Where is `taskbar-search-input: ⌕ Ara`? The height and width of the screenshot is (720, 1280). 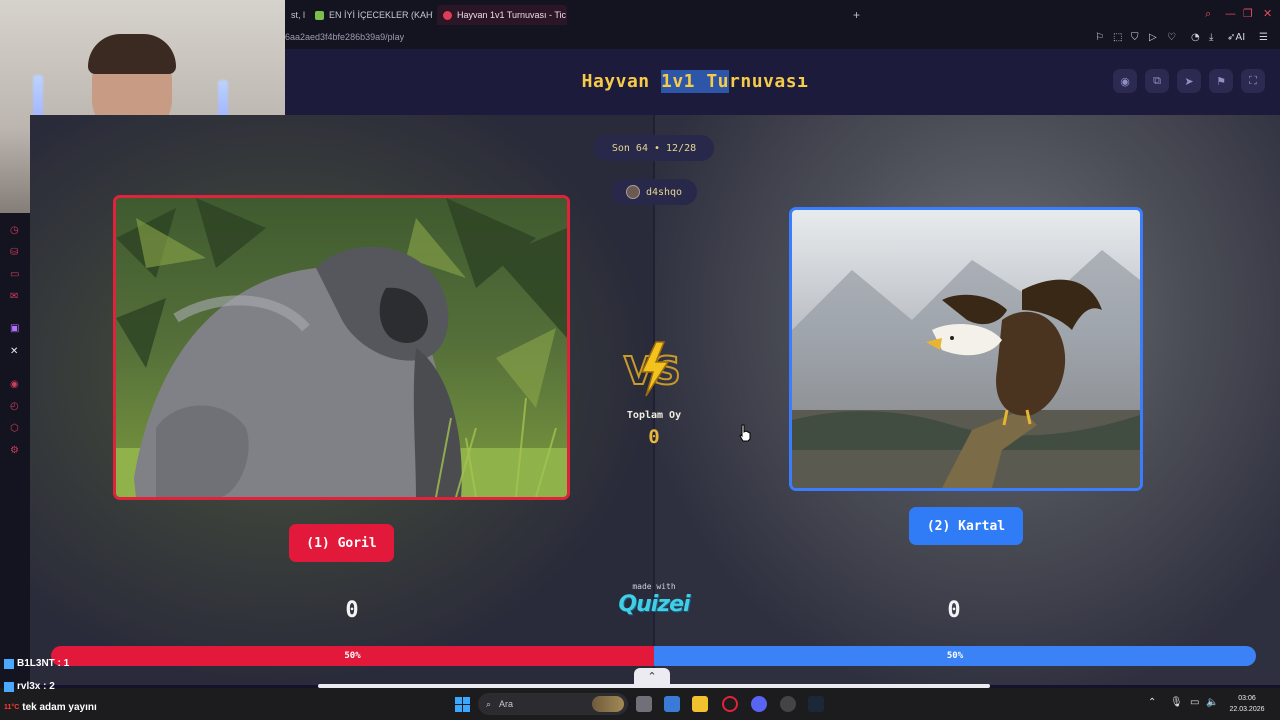
taskbar-search-input: ⌕ Ara is located at coordinates (553, 704).